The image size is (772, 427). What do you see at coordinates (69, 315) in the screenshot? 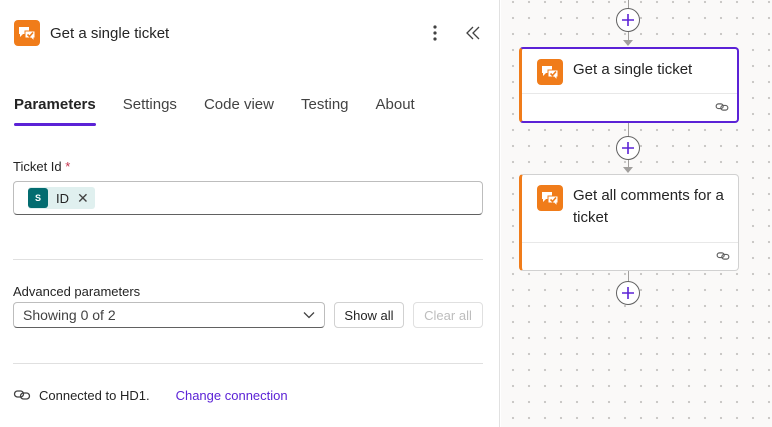
I see `select-value: Showing 0 of 2` at bounding box center [69, 315].